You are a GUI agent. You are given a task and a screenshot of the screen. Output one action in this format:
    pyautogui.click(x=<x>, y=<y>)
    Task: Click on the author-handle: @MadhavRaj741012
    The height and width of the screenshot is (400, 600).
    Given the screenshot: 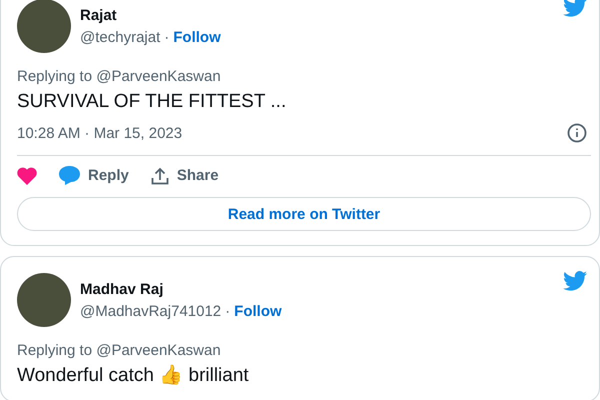 What is the action you would take?
    pyautogui.click(x=151, y=311)
    